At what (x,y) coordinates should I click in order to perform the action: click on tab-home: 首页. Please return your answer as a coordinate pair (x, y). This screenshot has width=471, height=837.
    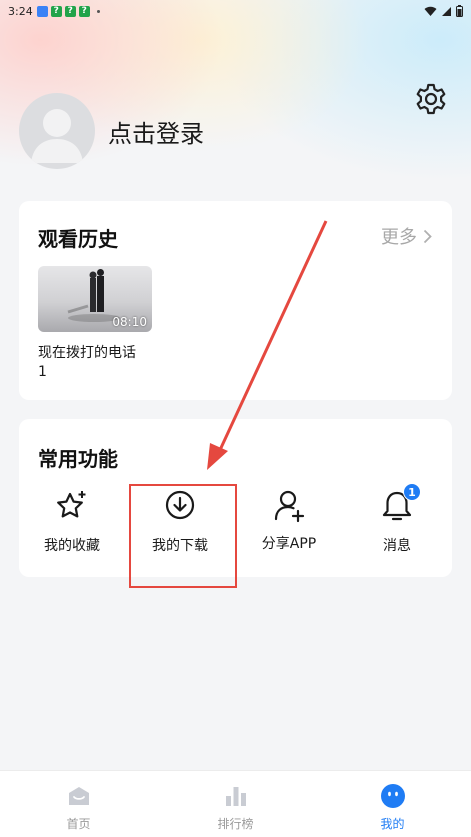
    Looking at the image, I should click on (78, 804).